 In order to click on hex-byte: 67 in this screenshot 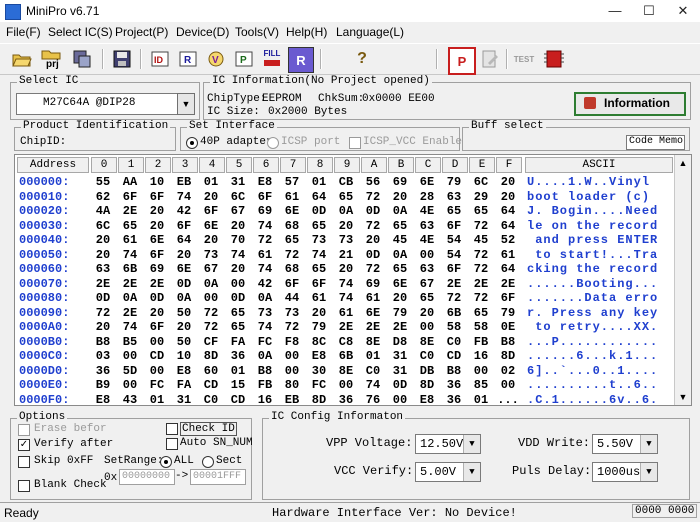, I will do `click(238, 211)`.